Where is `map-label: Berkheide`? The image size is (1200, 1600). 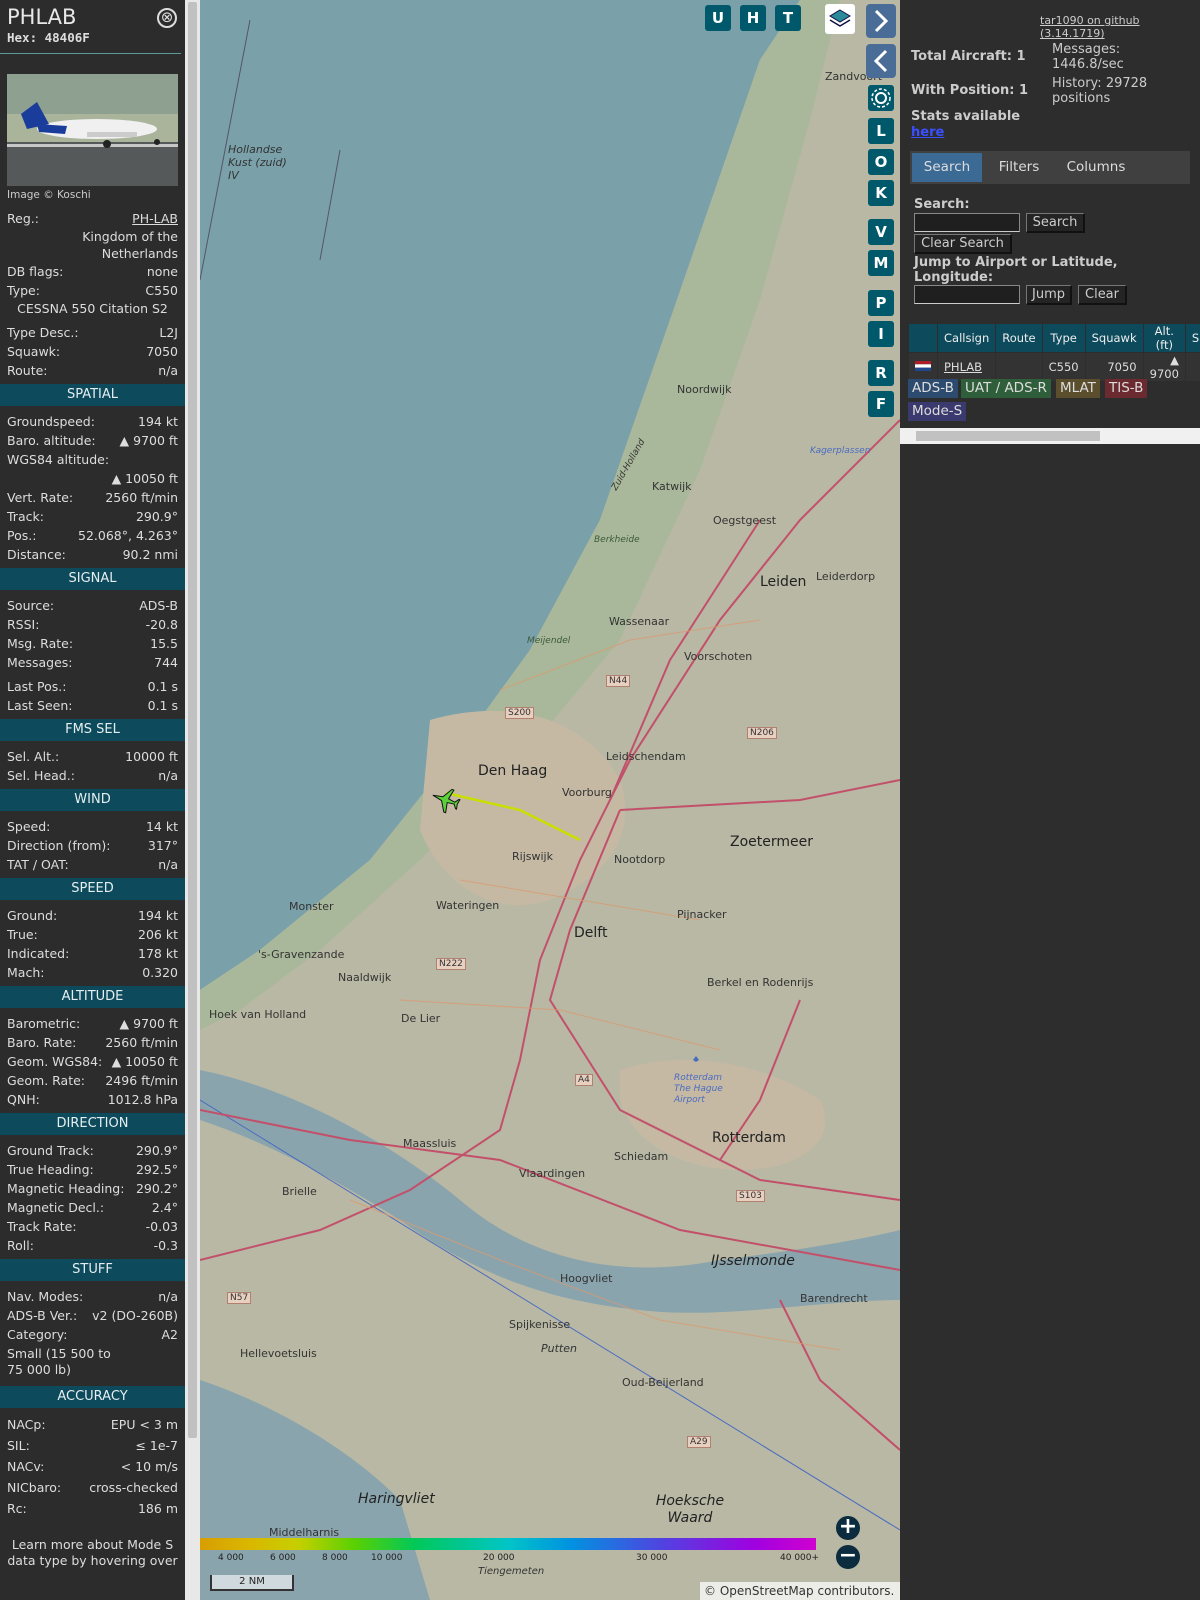 map-label: Berkheide is located at coordinates (617, 540).